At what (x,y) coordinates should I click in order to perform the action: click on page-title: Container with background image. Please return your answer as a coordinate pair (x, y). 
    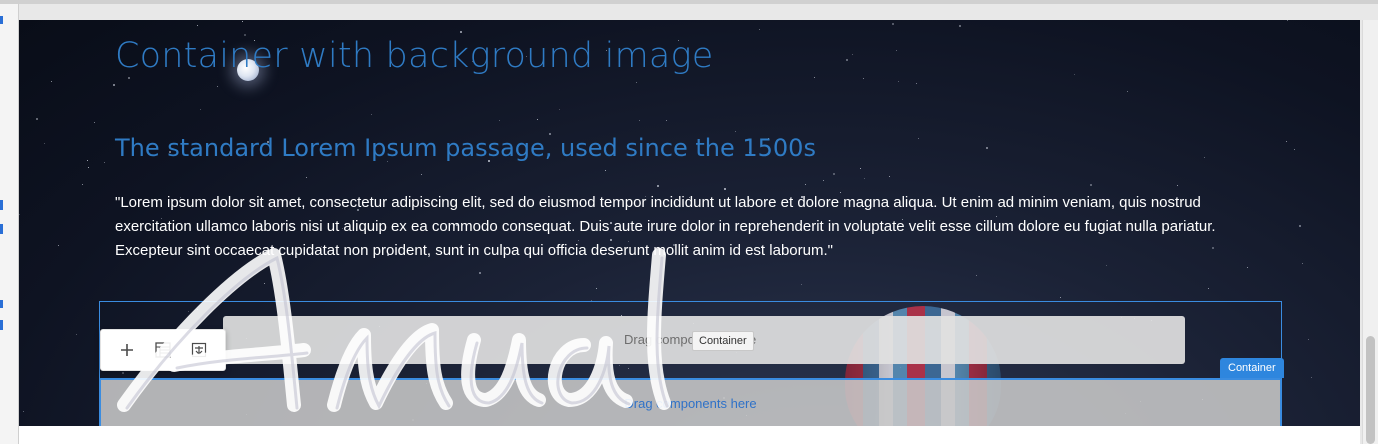
    Looking at the image, I should click on (414, 56).